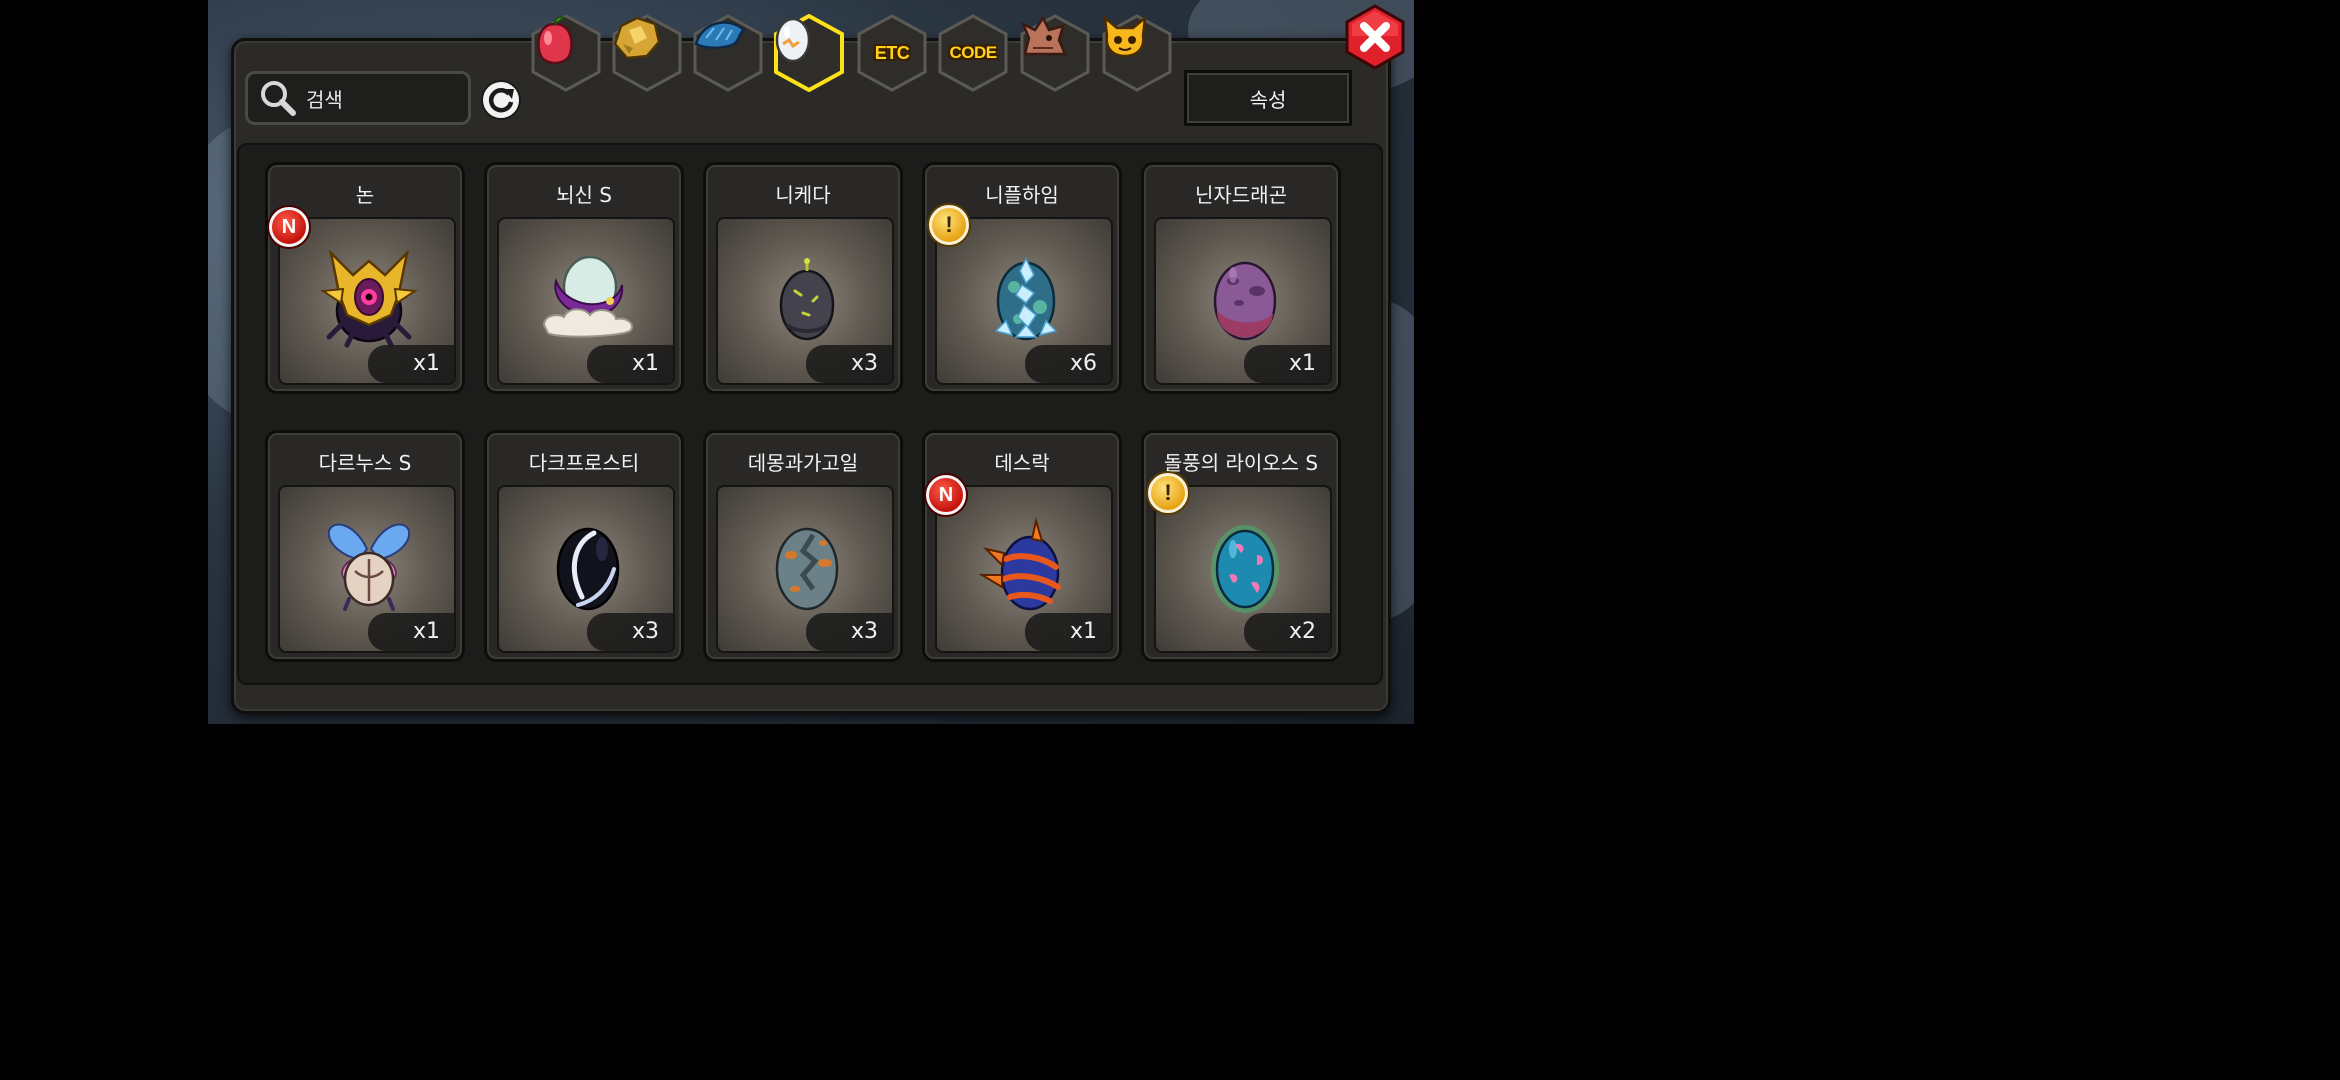  Describe the element at coordinates (807, 299) in the screenshot. I see `dark-gray-egg-icon` at that location.